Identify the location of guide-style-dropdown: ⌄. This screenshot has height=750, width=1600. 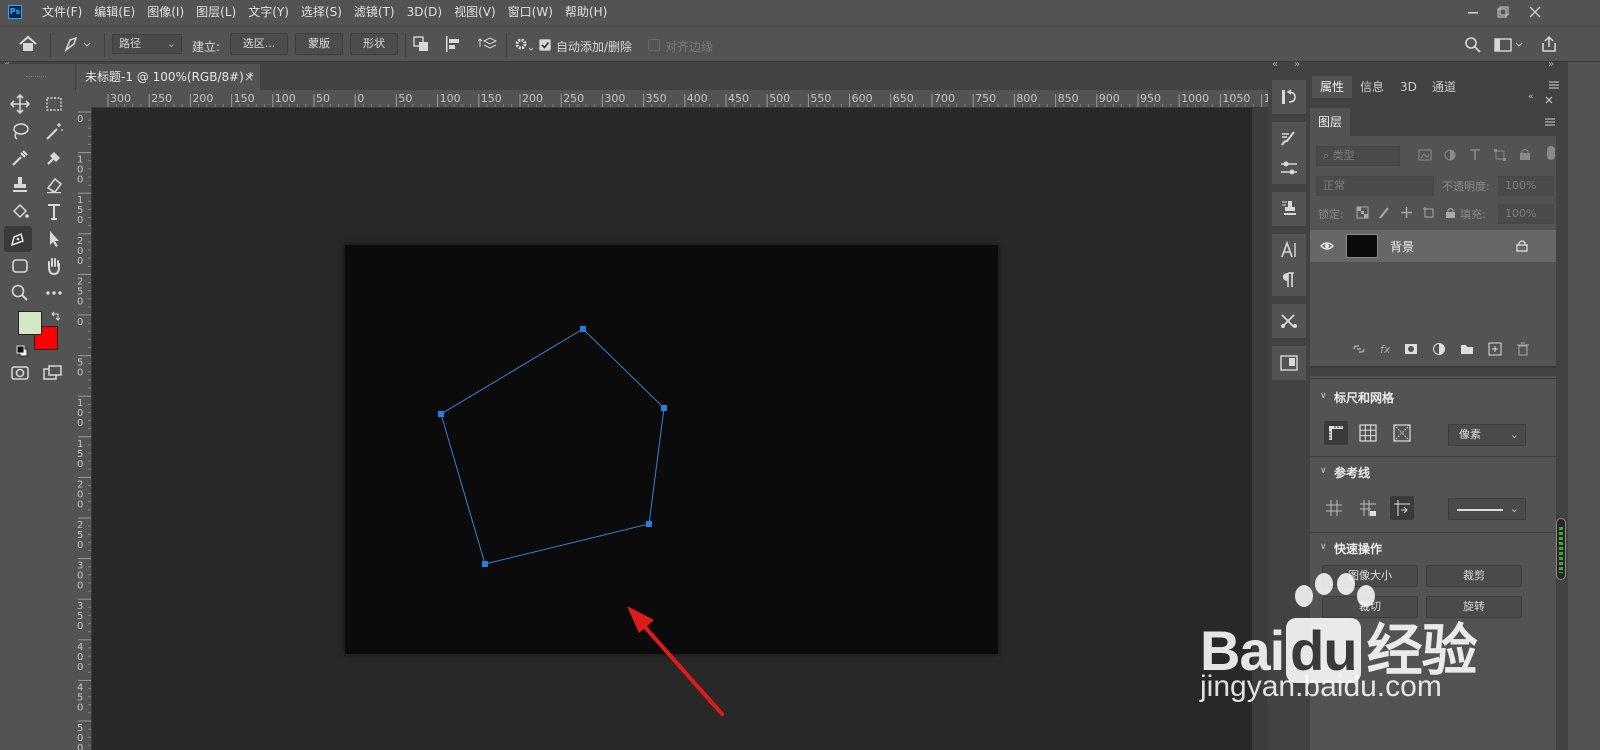
(1487, 509).